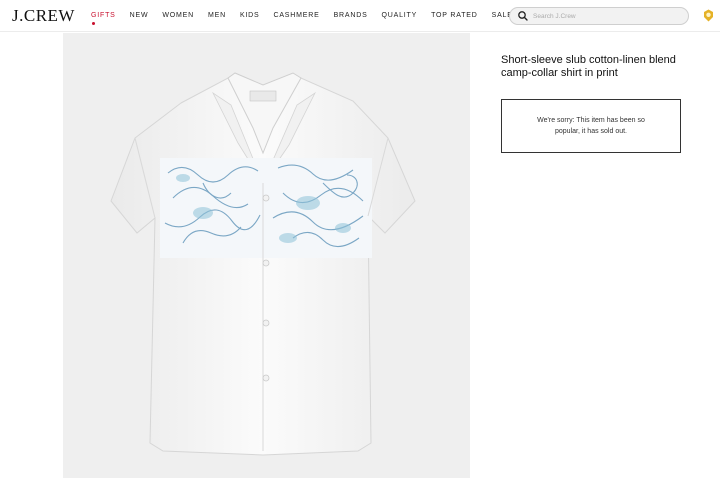  Describe the element at coordinates (250, 18) in the screenshot. I see `nav-item-kids: KIDS` at that location.